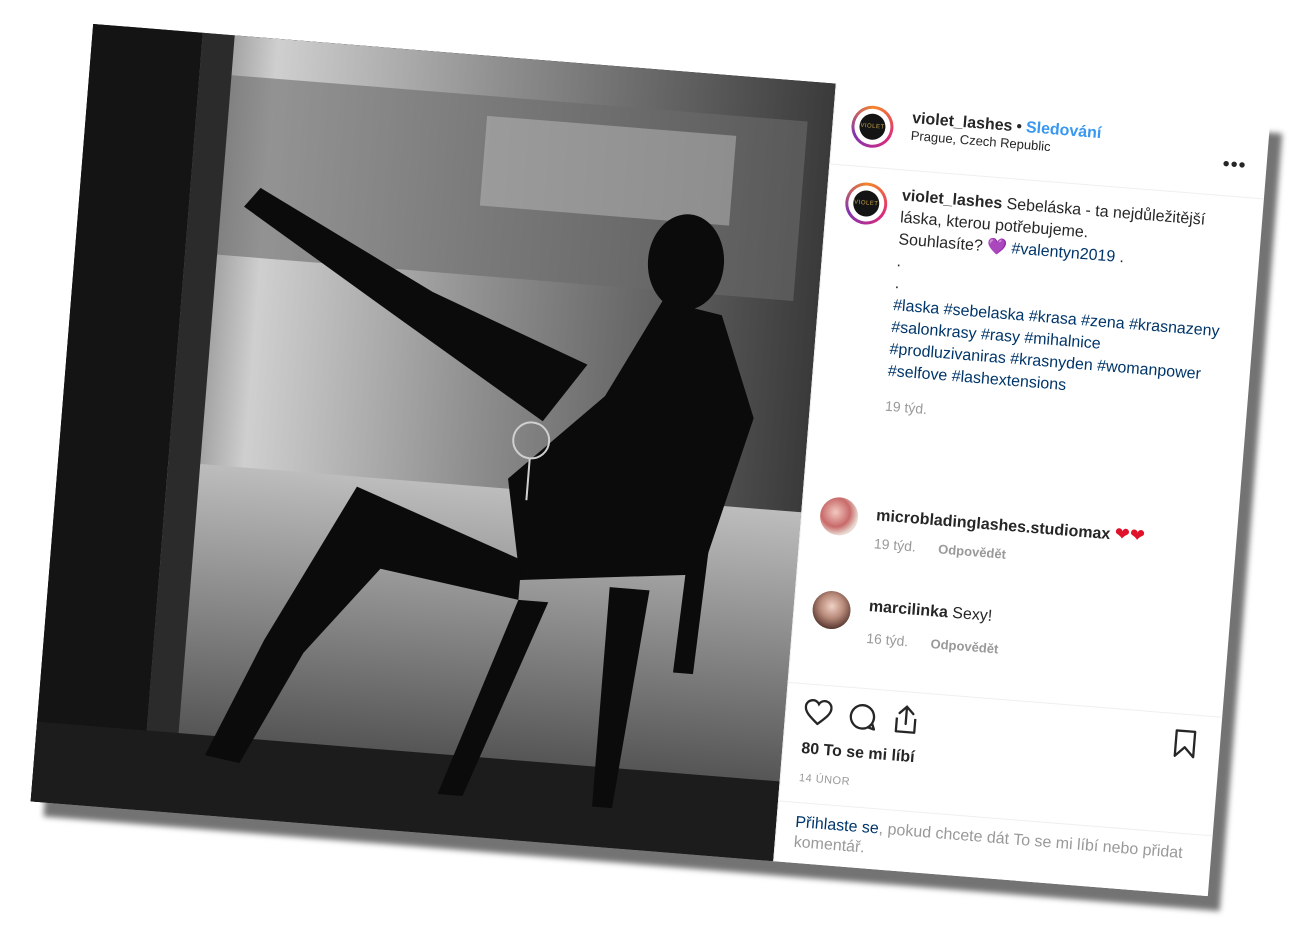 The height and width of the screenshot is (945, 1299). What do you see at coordinates (948, 354) in the screenshot?
I see `hashtag-link: #prodluzivaniras` at bounding box center [948, 354].